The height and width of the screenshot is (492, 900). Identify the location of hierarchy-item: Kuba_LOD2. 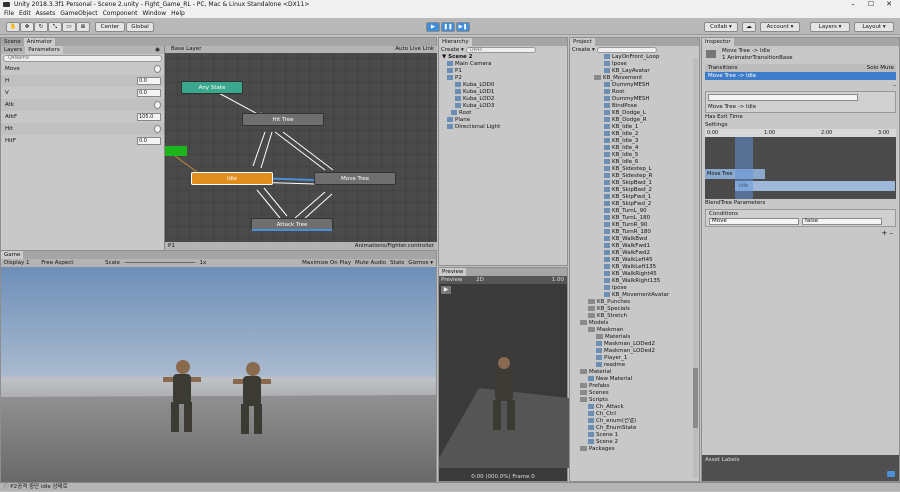
(503, 99).